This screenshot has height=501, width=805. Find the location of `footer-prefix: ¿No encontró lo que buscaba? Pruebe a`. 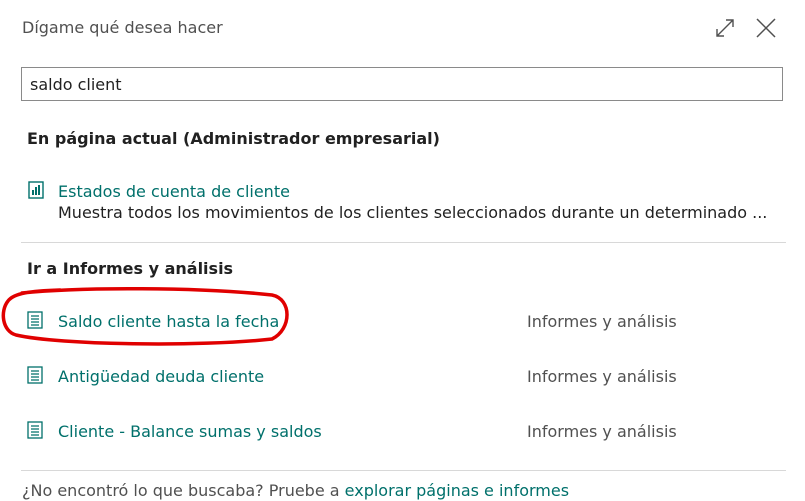

footer-prefix: ¿No encontró lo que buscaba? Pruebe a is located at coordinates (183, 490).